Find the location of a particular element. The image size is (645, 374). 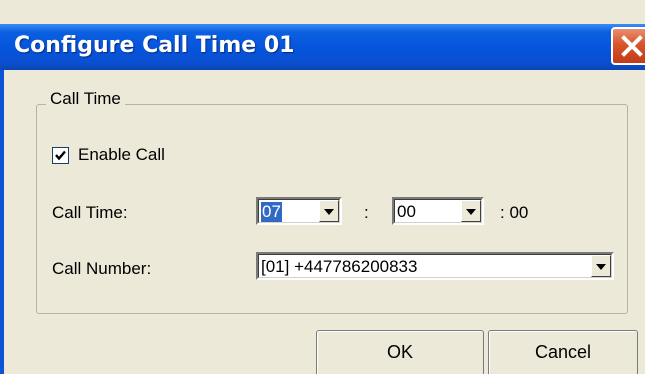

minute-value: 00 is located at coordinates (406, 211).